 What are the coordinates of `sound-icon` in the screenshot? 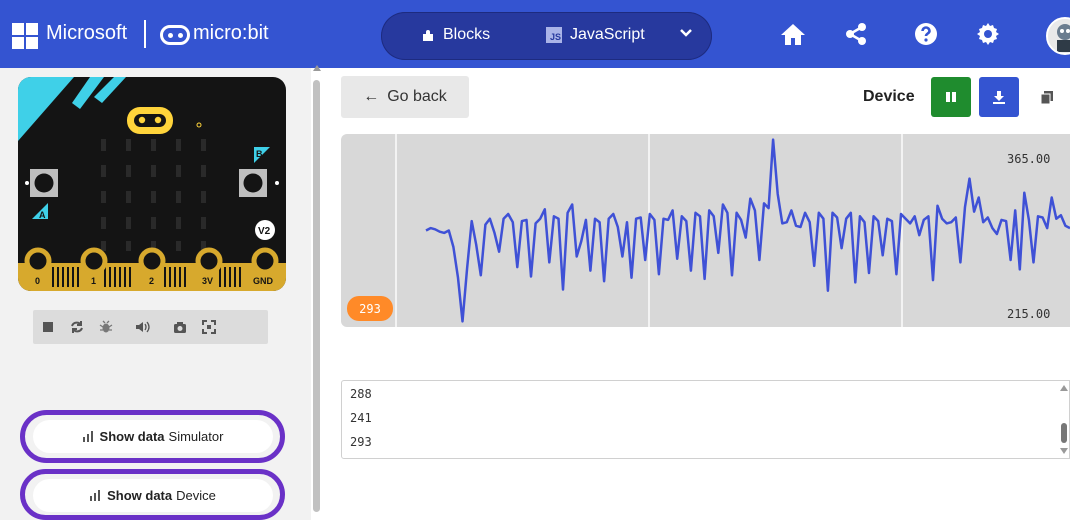 It's located at (142, 327).